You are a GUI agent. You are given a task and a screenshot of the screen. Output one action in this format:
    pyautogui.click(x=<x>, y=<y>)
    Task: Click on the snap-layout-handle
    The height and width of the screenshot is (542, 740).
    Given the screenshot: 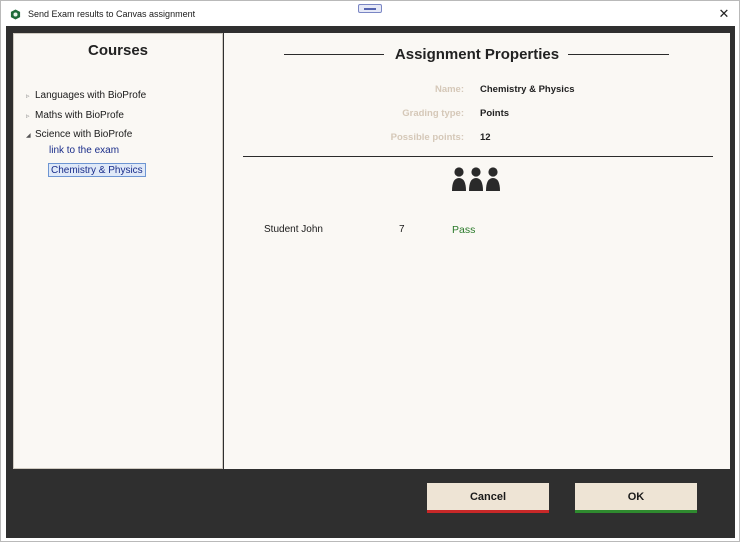 What is the action you would take?
    pyautogui.click(x=370, y=8)
    